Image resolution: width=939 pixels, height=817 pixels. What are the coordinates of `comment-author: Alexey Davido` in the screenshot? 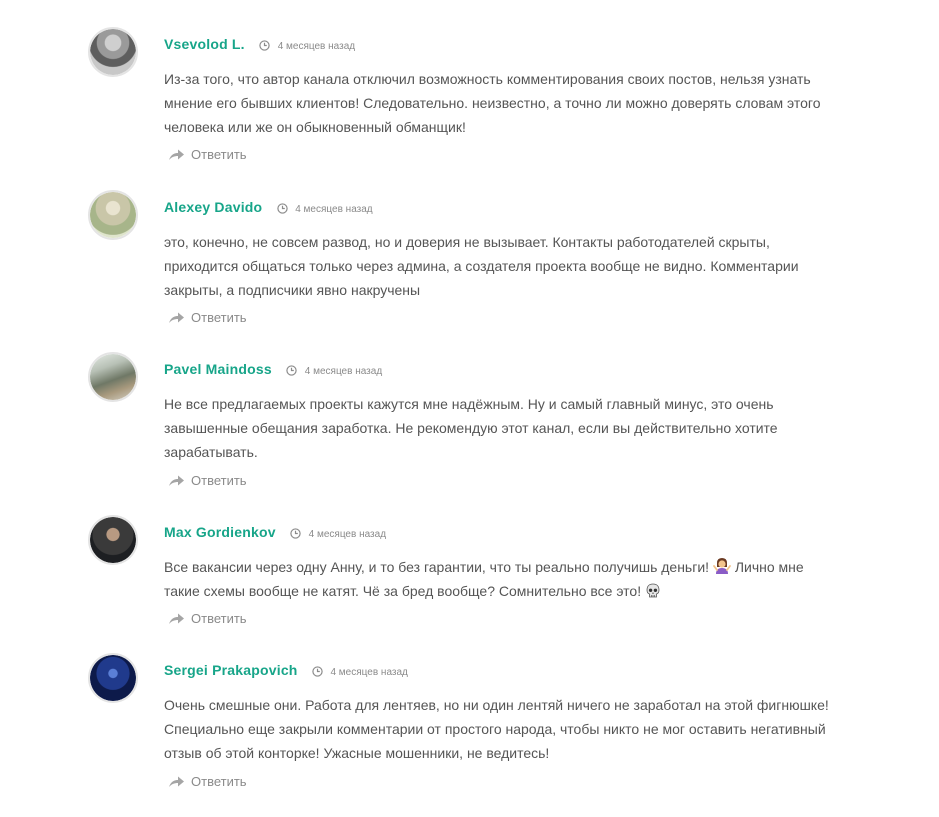 It's located at (213, 207).